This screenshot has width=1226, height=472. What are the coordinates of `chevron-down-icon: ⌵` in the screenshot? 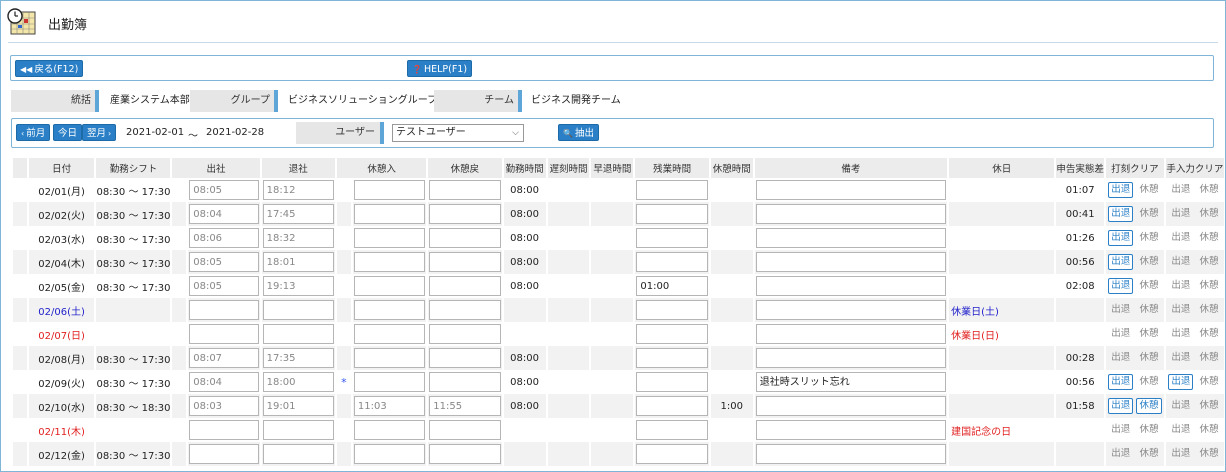 It's located at (515, 133).